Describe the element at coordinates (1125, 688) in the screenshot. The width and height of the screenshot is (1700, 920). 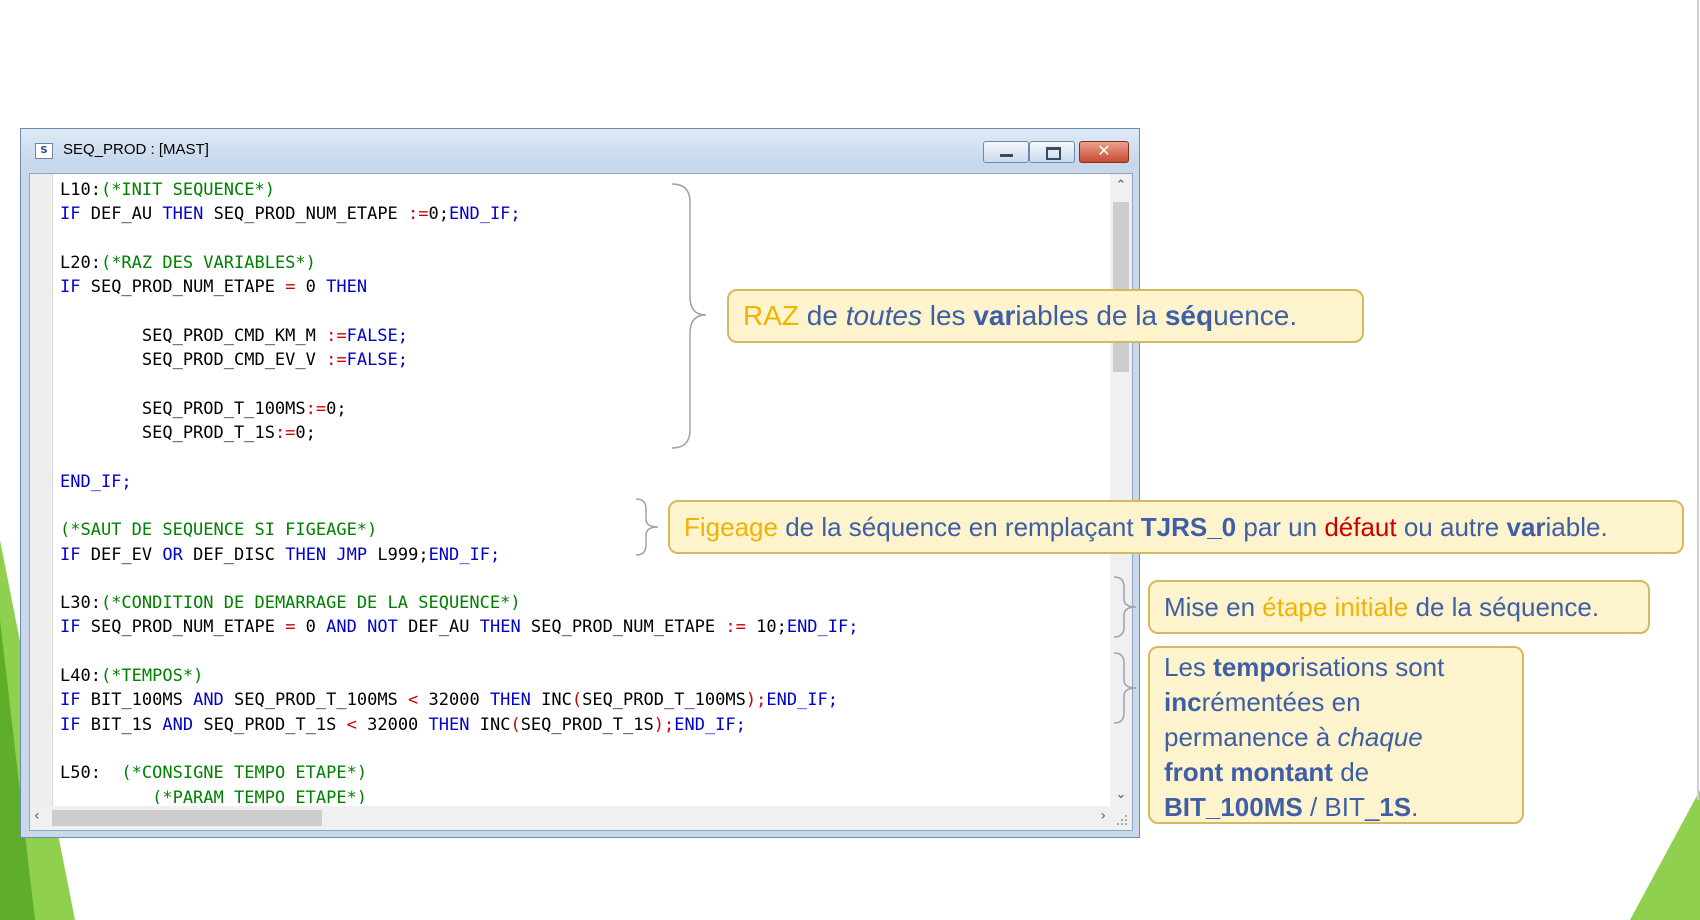
I see `brace-tempo` at that location.